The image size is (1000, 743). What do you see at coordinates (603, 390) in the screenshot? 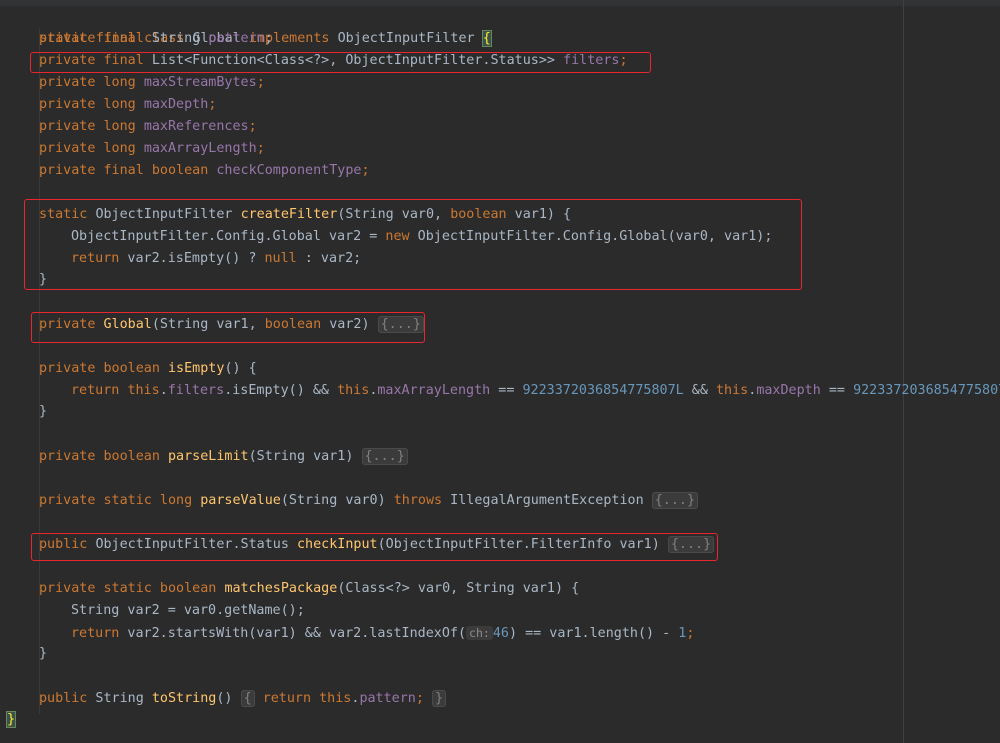
I see `number-literal: 9223372036854775807L` at bounding box center [603, 390].